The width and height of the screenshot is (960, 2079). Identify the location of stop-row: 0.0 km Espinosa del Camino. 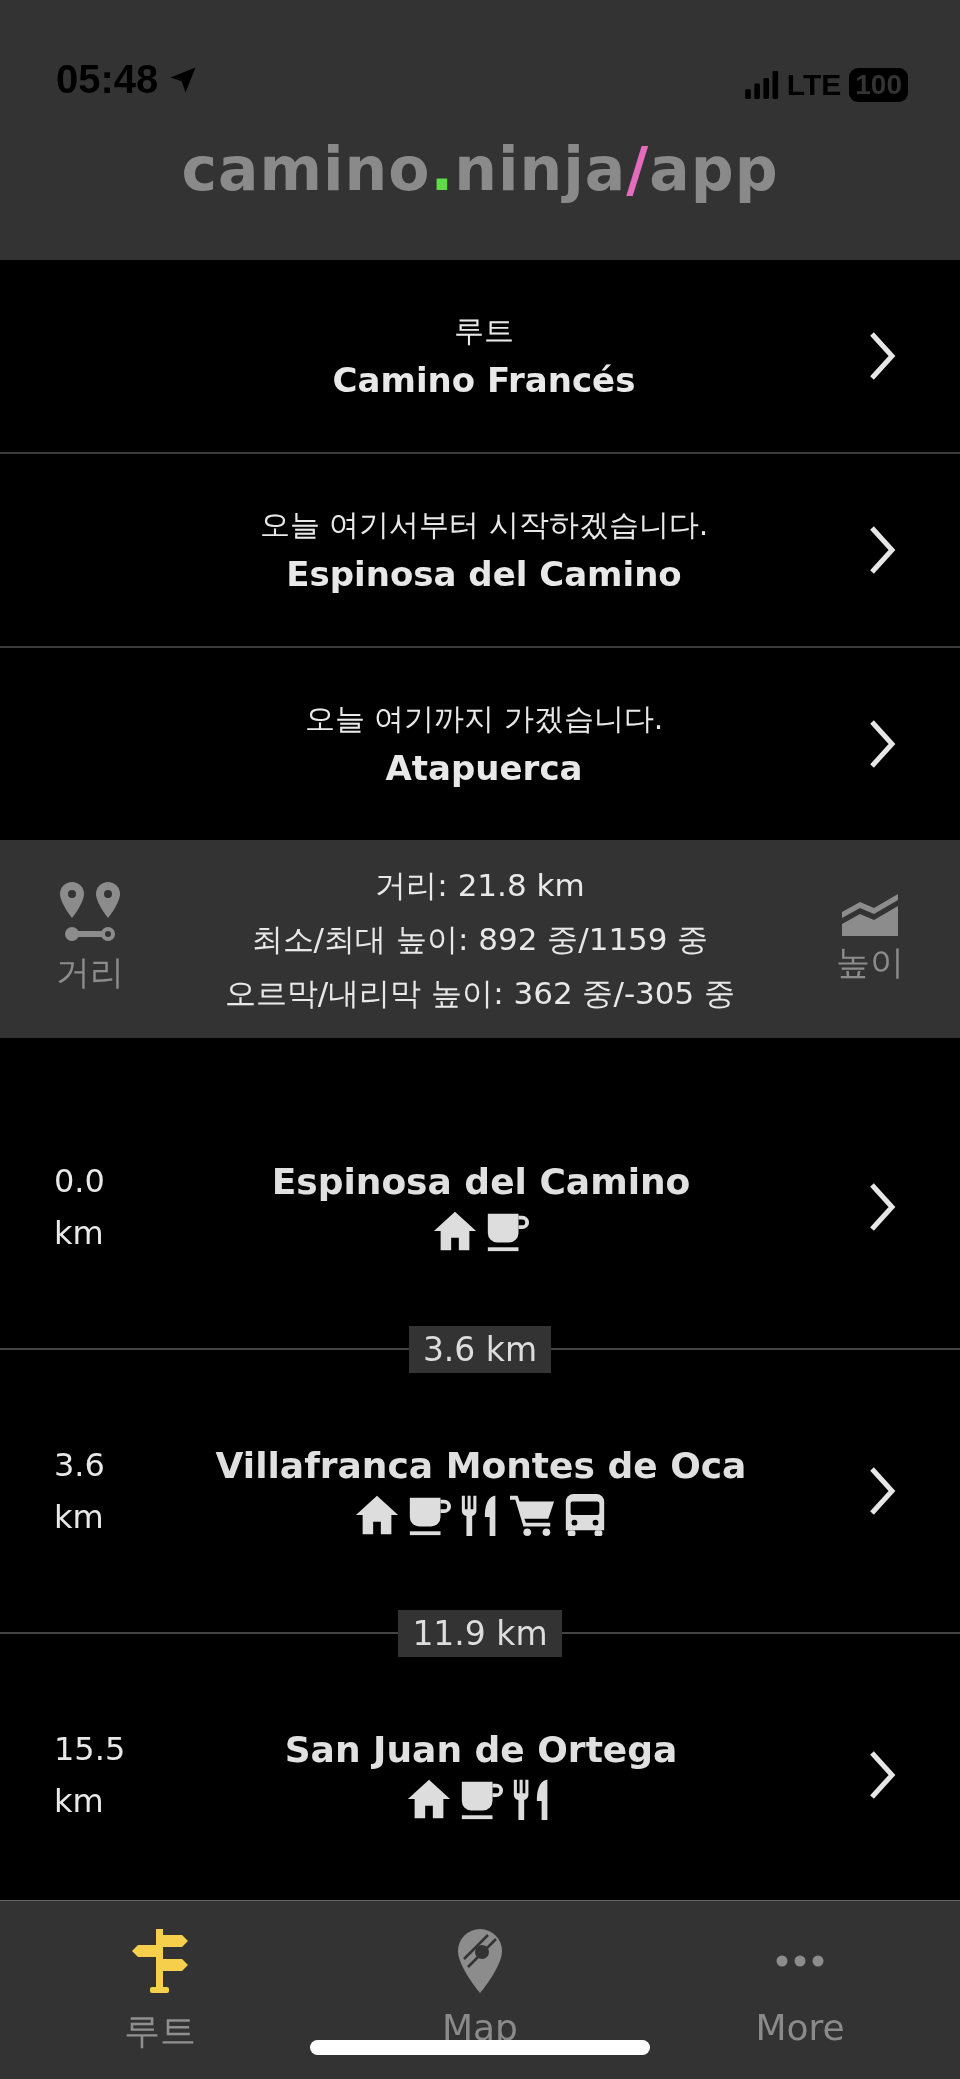
(480, 1207).